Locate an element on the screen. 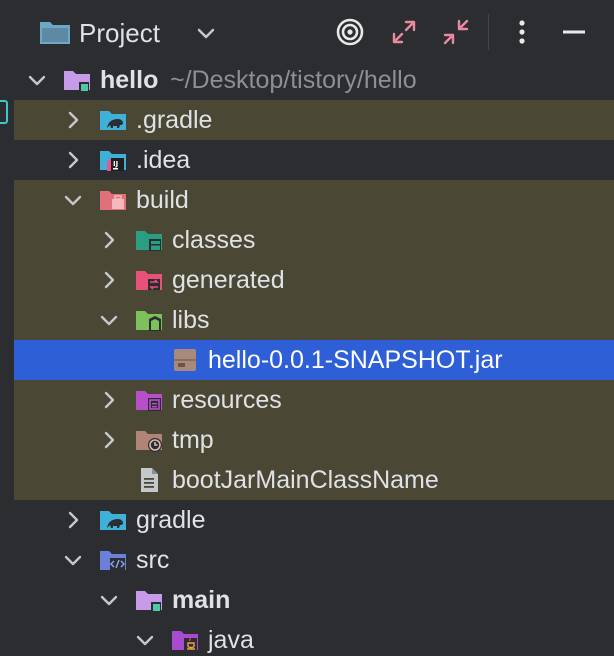 This screenshot has height=656, width=614. tree-item-label: gradle is located at coordinates (171, 520).